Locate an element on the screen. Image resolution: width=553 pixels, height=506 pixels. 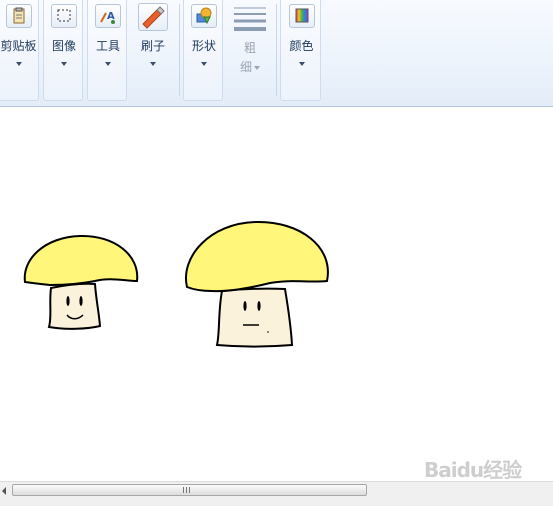
image-button: 图像 is located at coordinates (64, 33).